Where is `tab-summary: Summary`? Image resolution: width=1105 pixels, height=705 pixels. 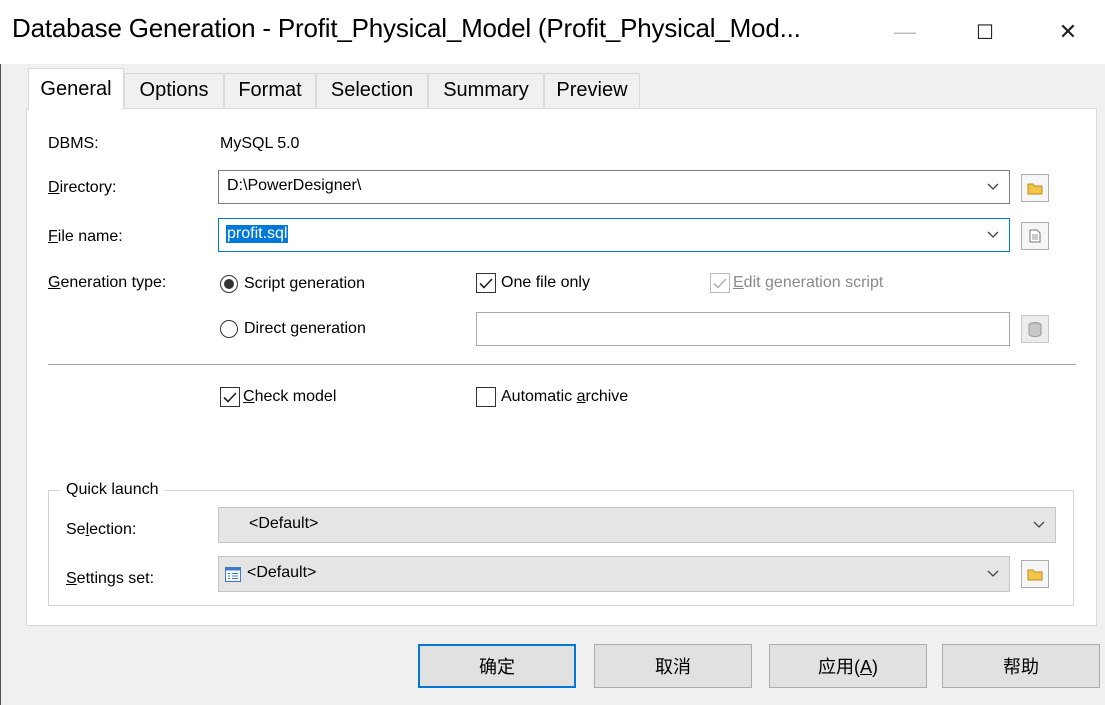 tab-summary: Summary is located at coordinates (486, 90).